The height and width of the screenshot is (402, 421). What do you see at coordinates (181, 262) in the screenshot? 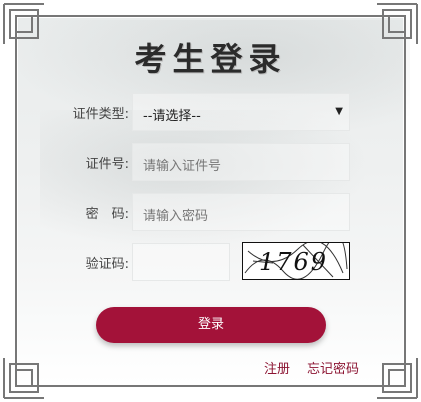
I see `captcha-input` at bounding box center [181, 262].